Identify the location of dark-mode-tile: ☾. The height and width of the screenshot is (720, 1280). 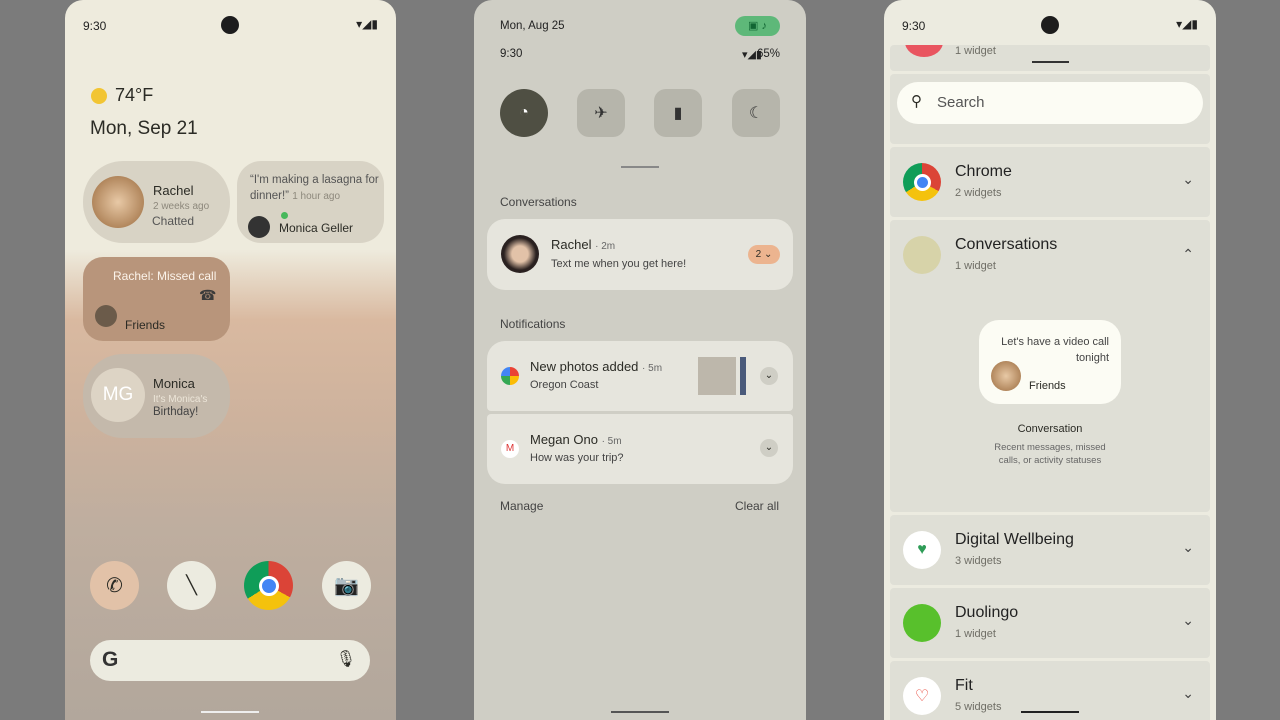
(756, 113).